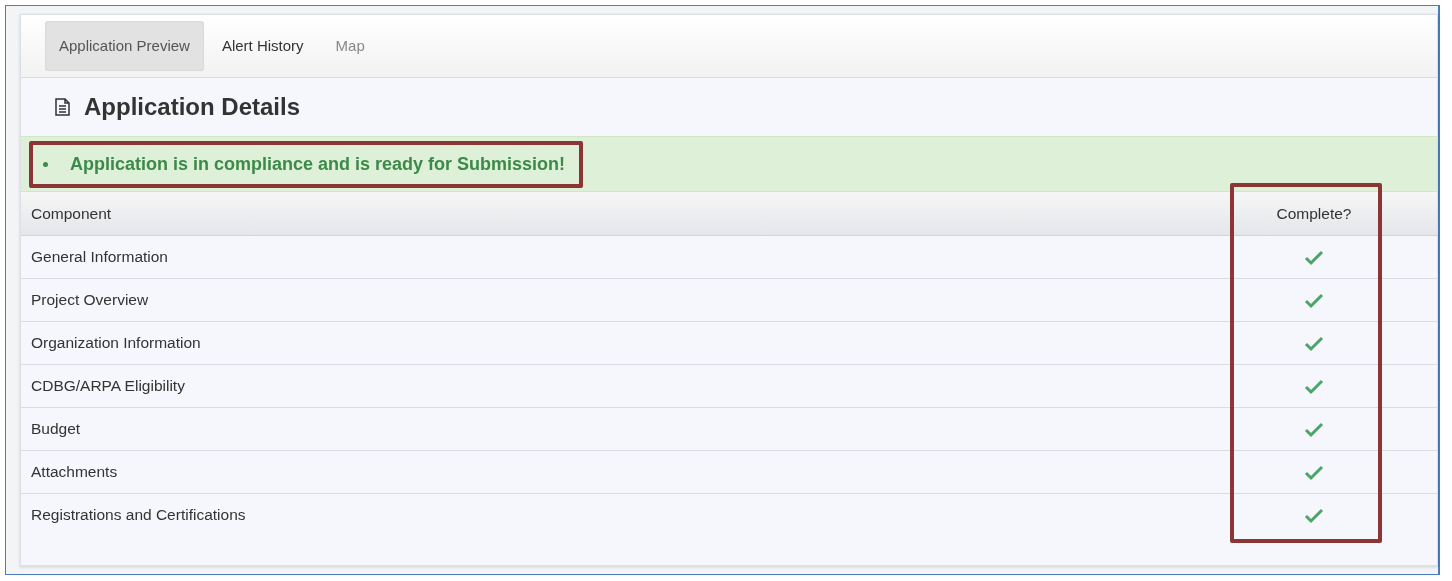 The width and height of the screenshot is (1452, 581). I want to click on document-icon, so click(62, 107).